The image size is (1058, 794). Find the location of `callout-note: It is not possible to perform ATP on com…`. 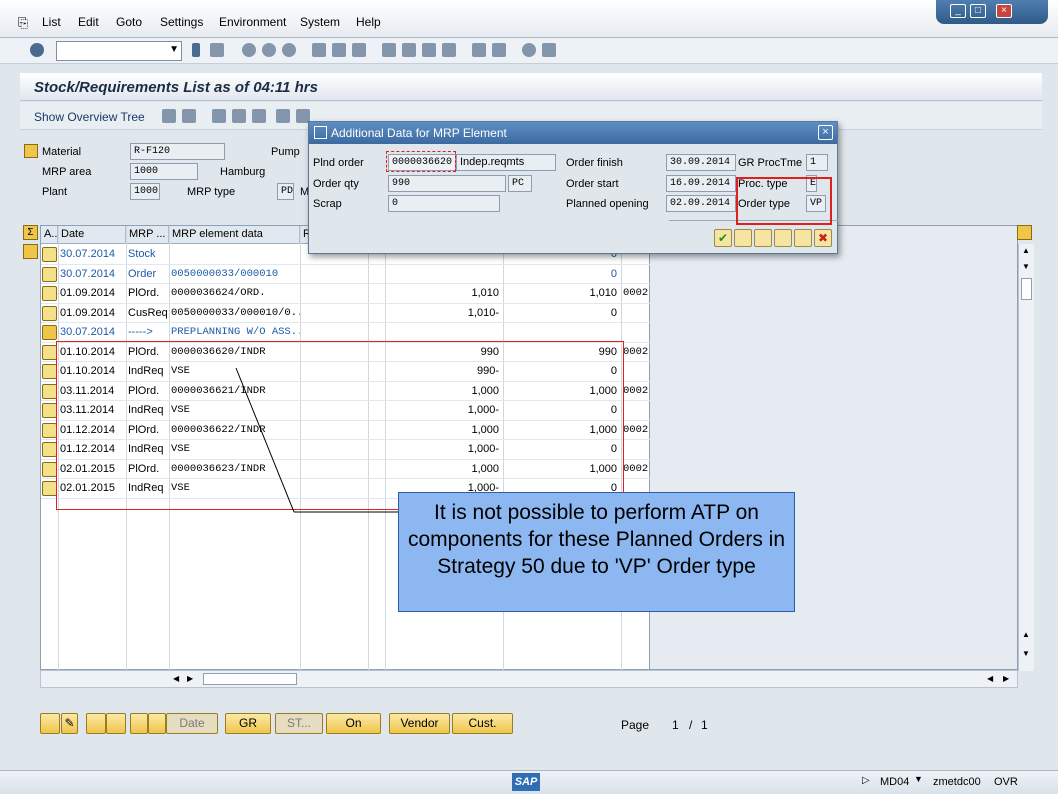

callout-note: It is not possible to perform ATP on com… is located at coordinates (596, 552).